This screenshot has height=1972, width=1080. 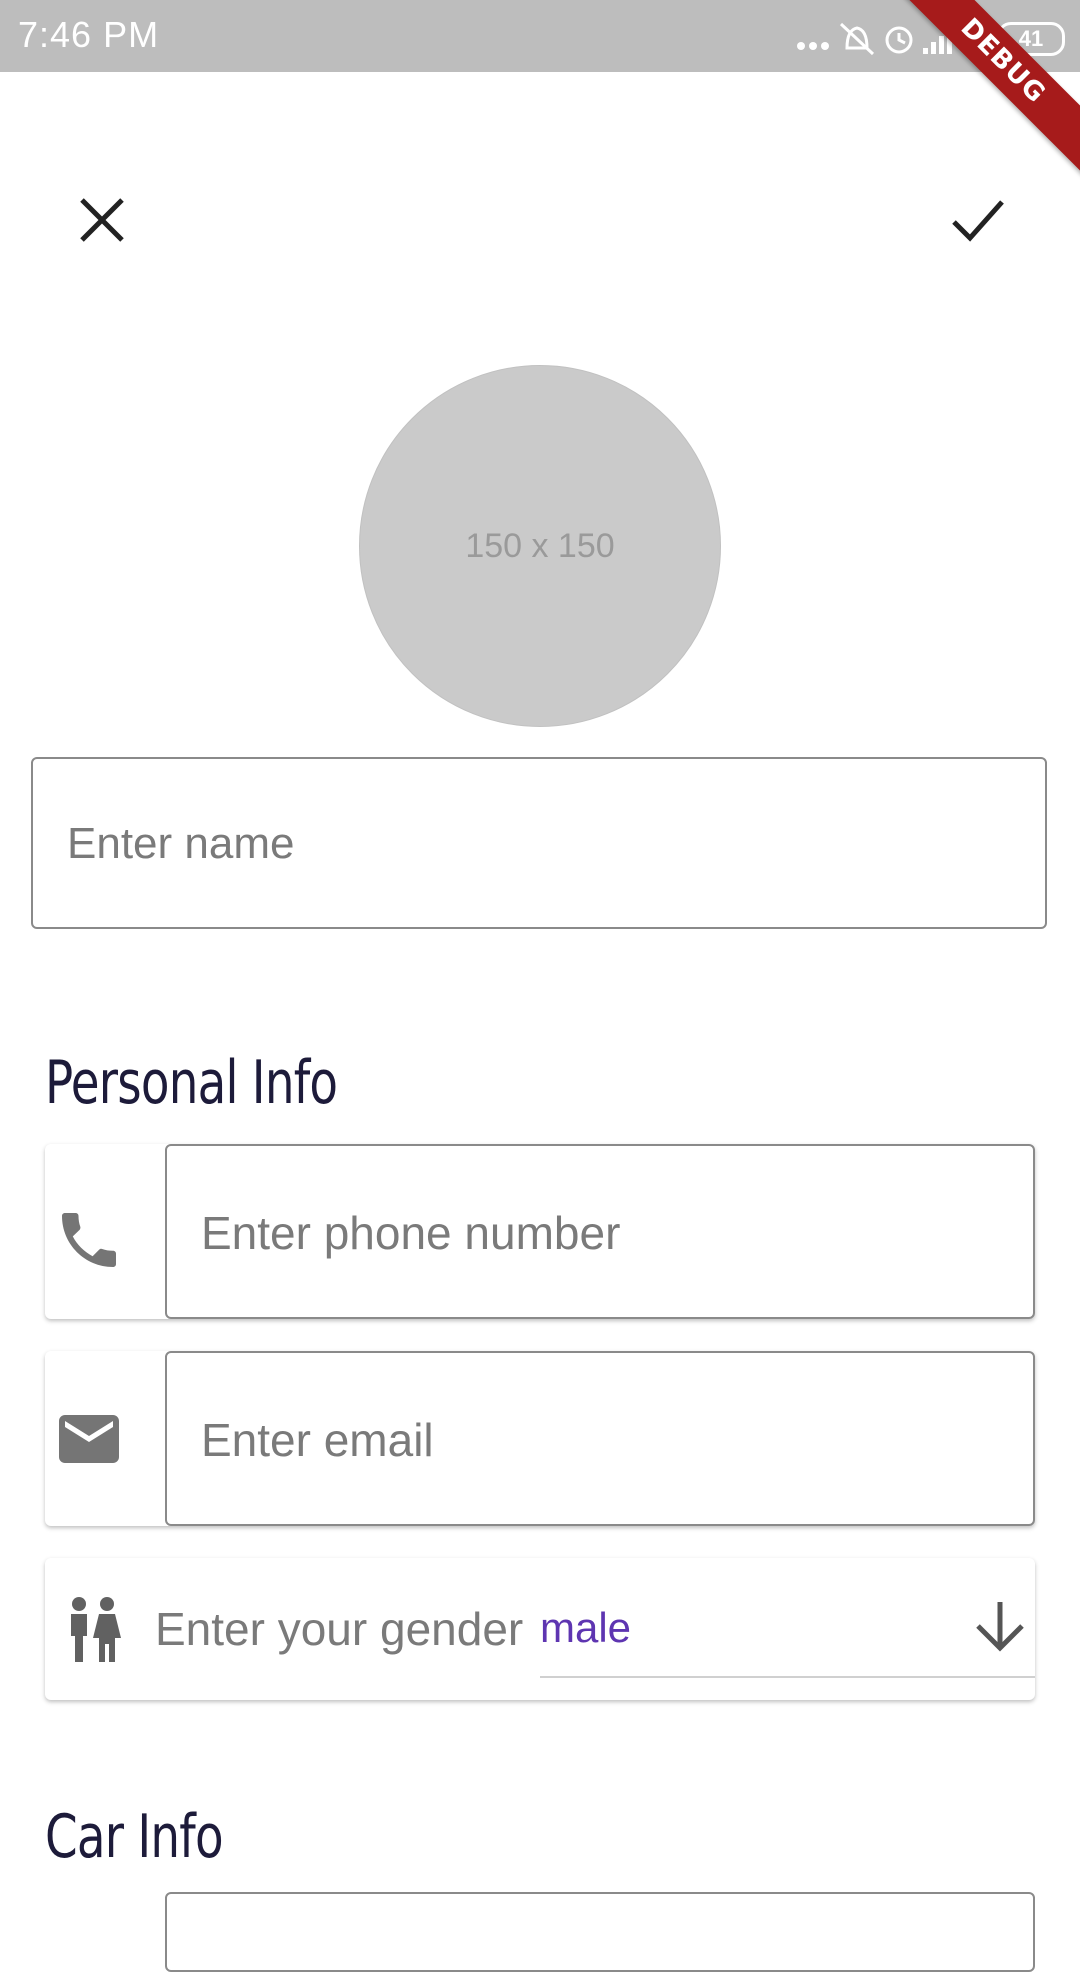 What do you see at coordinates (89, 34) in the screenshot?
I see `status-time: 7:46 PM` at bounding box center [89, 34].